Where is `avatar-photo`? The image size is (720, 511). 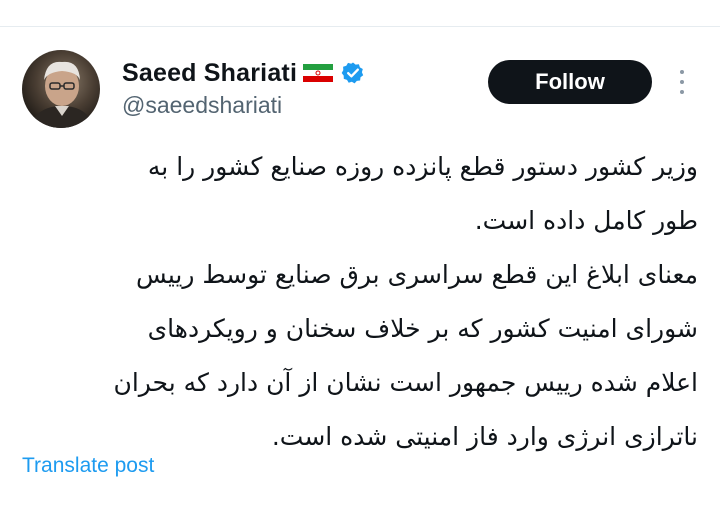
avatar-photo is located at coordinates (62, 94).